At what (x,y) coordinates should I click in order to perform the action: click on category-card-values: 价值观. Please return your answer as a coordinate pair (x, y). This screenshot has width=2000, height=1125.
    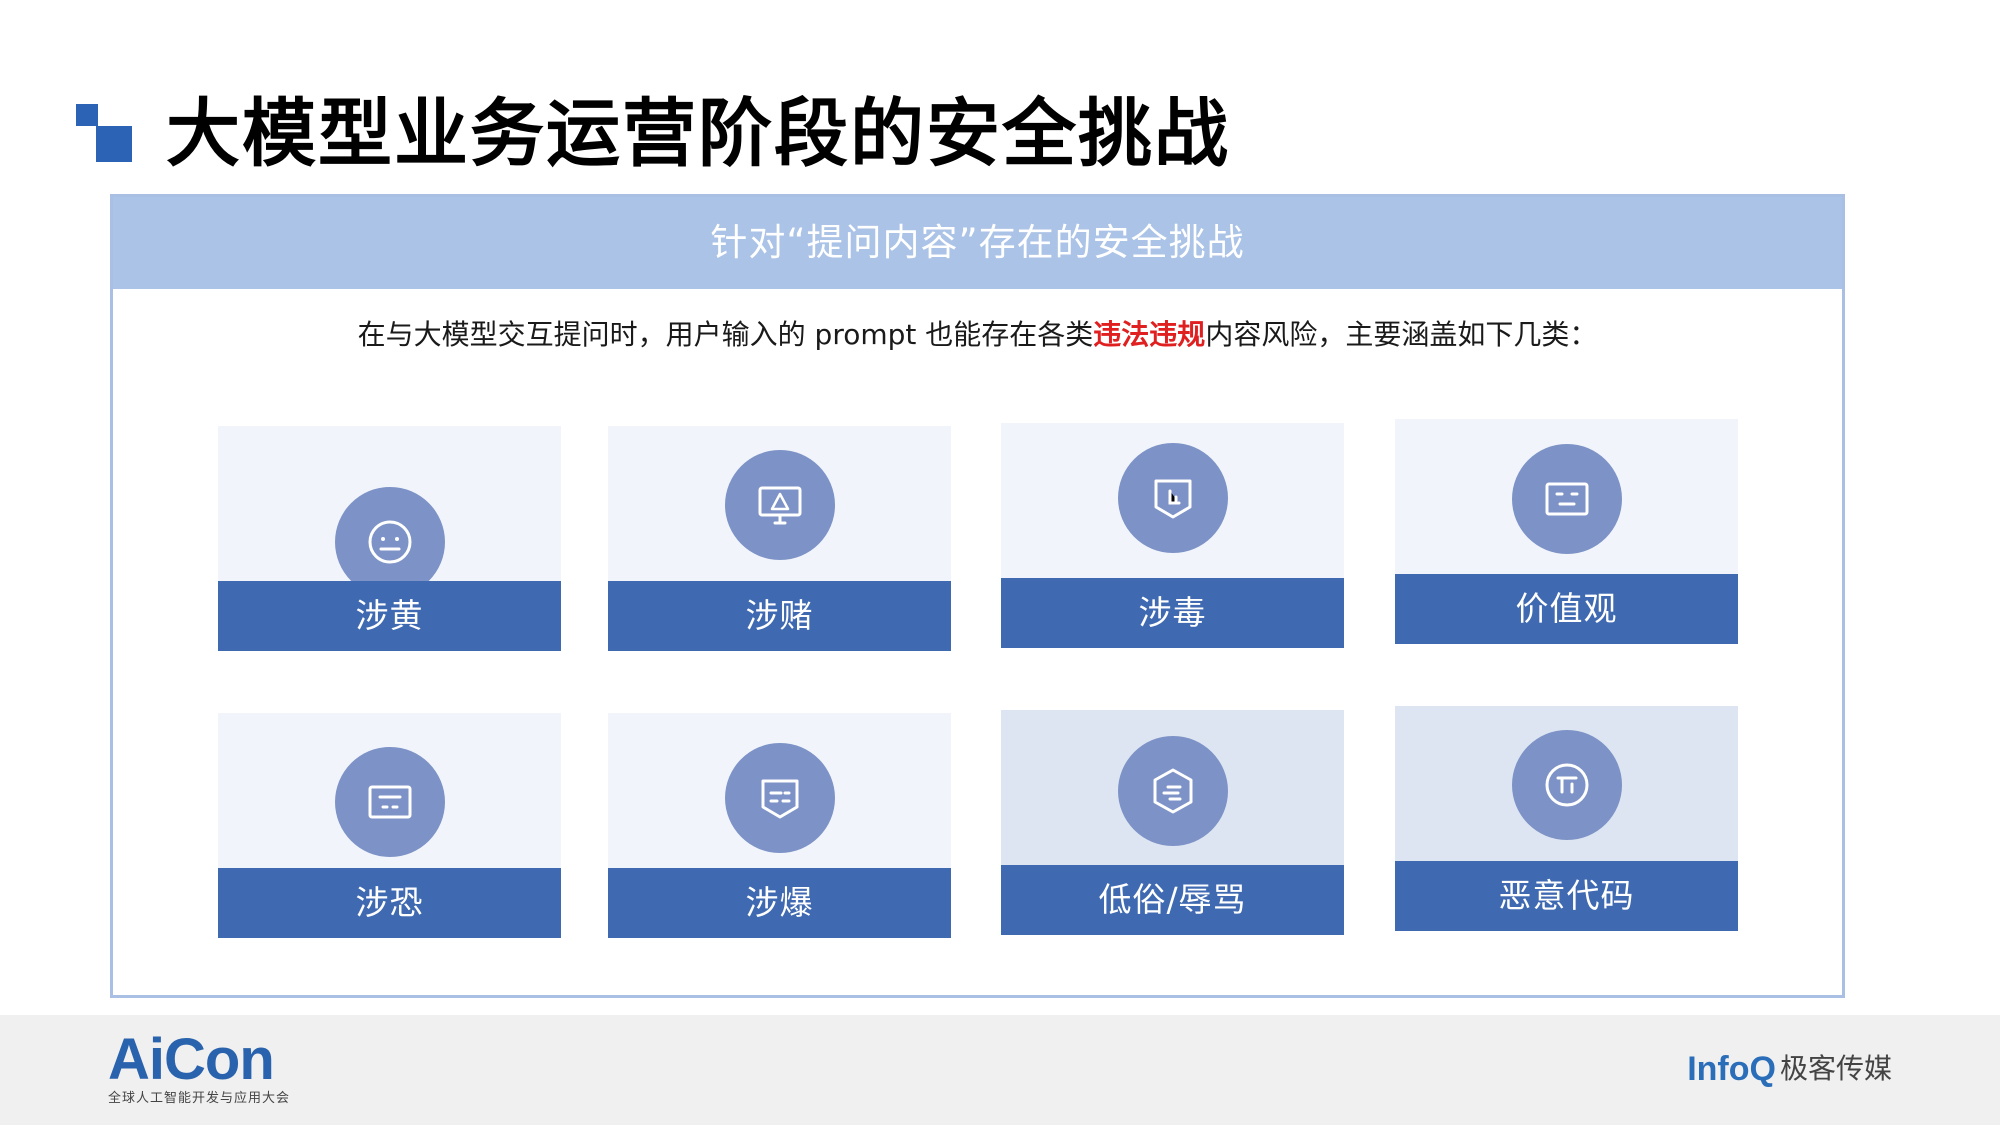
    Looking at the image, I should click on (1566, 531).